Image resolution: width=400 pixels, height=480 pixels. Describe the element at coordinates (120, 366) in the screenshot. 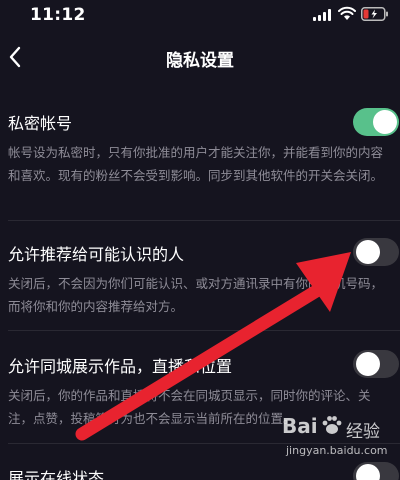

I see `setting-title: 允许同城展示作品，直播和位置` at that location.